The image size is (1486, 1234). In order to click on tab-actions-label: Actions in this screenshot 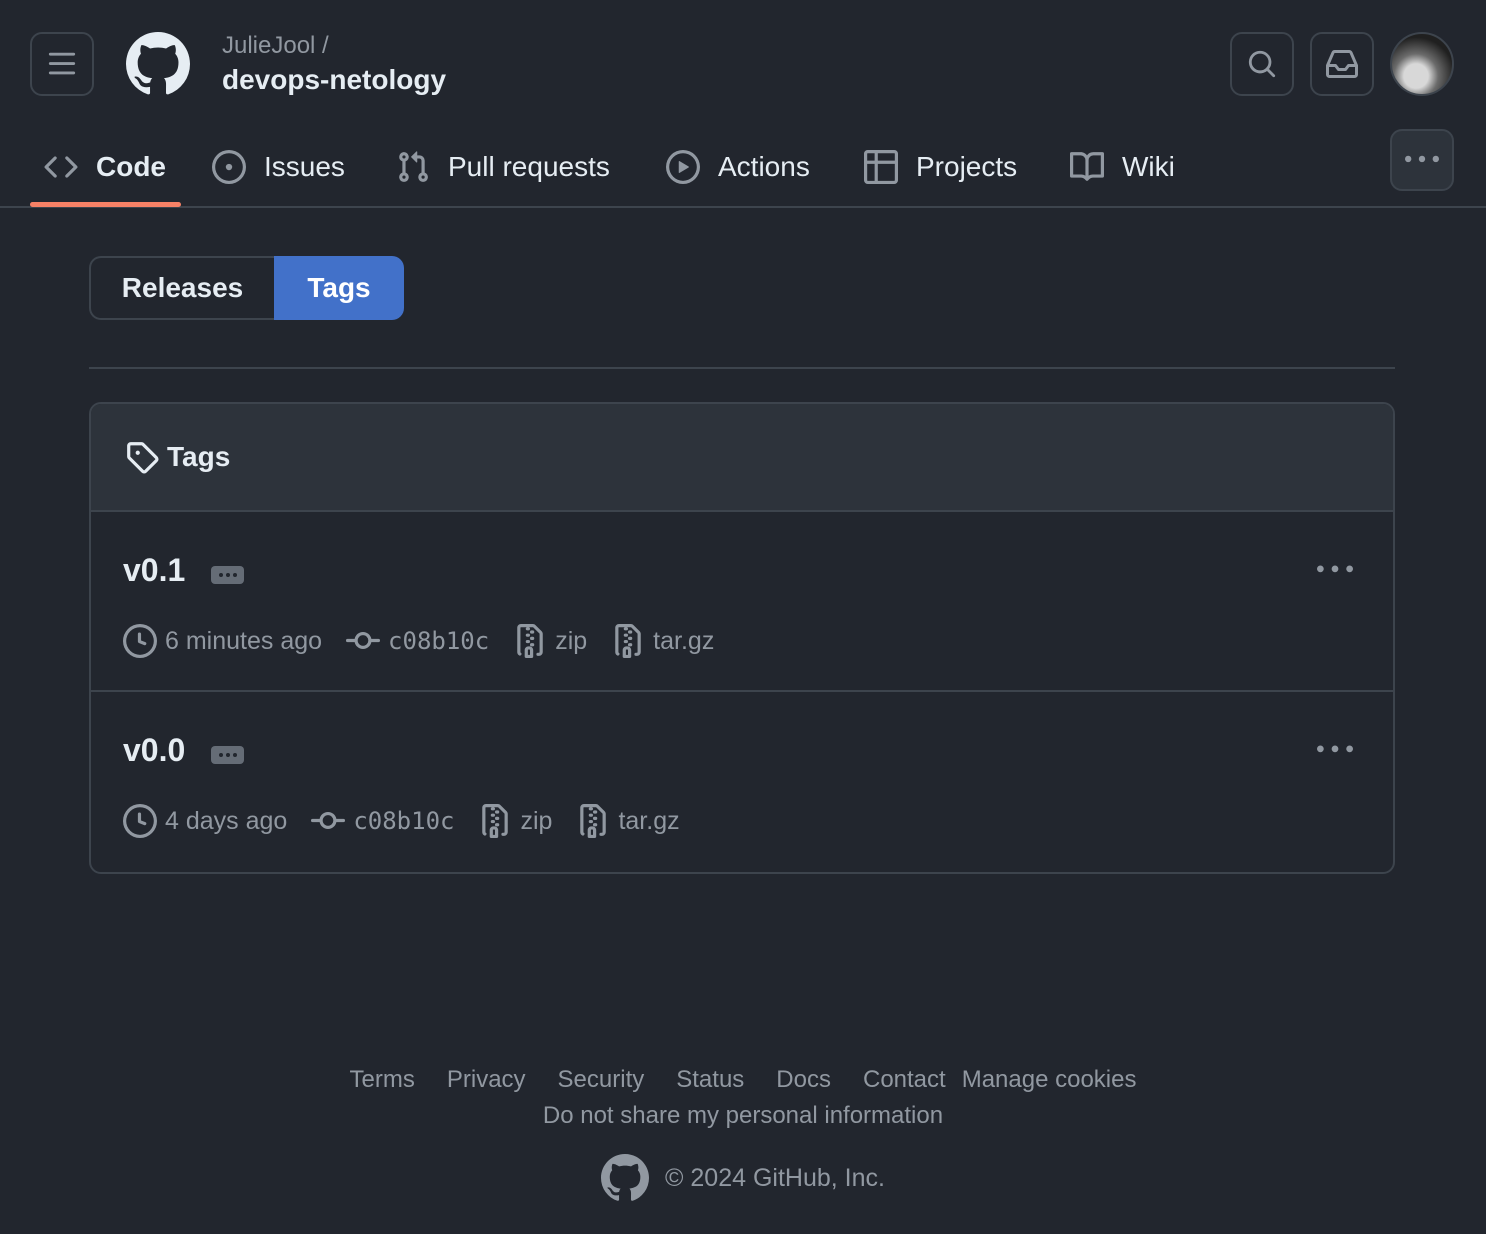, I will do `click(764, 166)`.